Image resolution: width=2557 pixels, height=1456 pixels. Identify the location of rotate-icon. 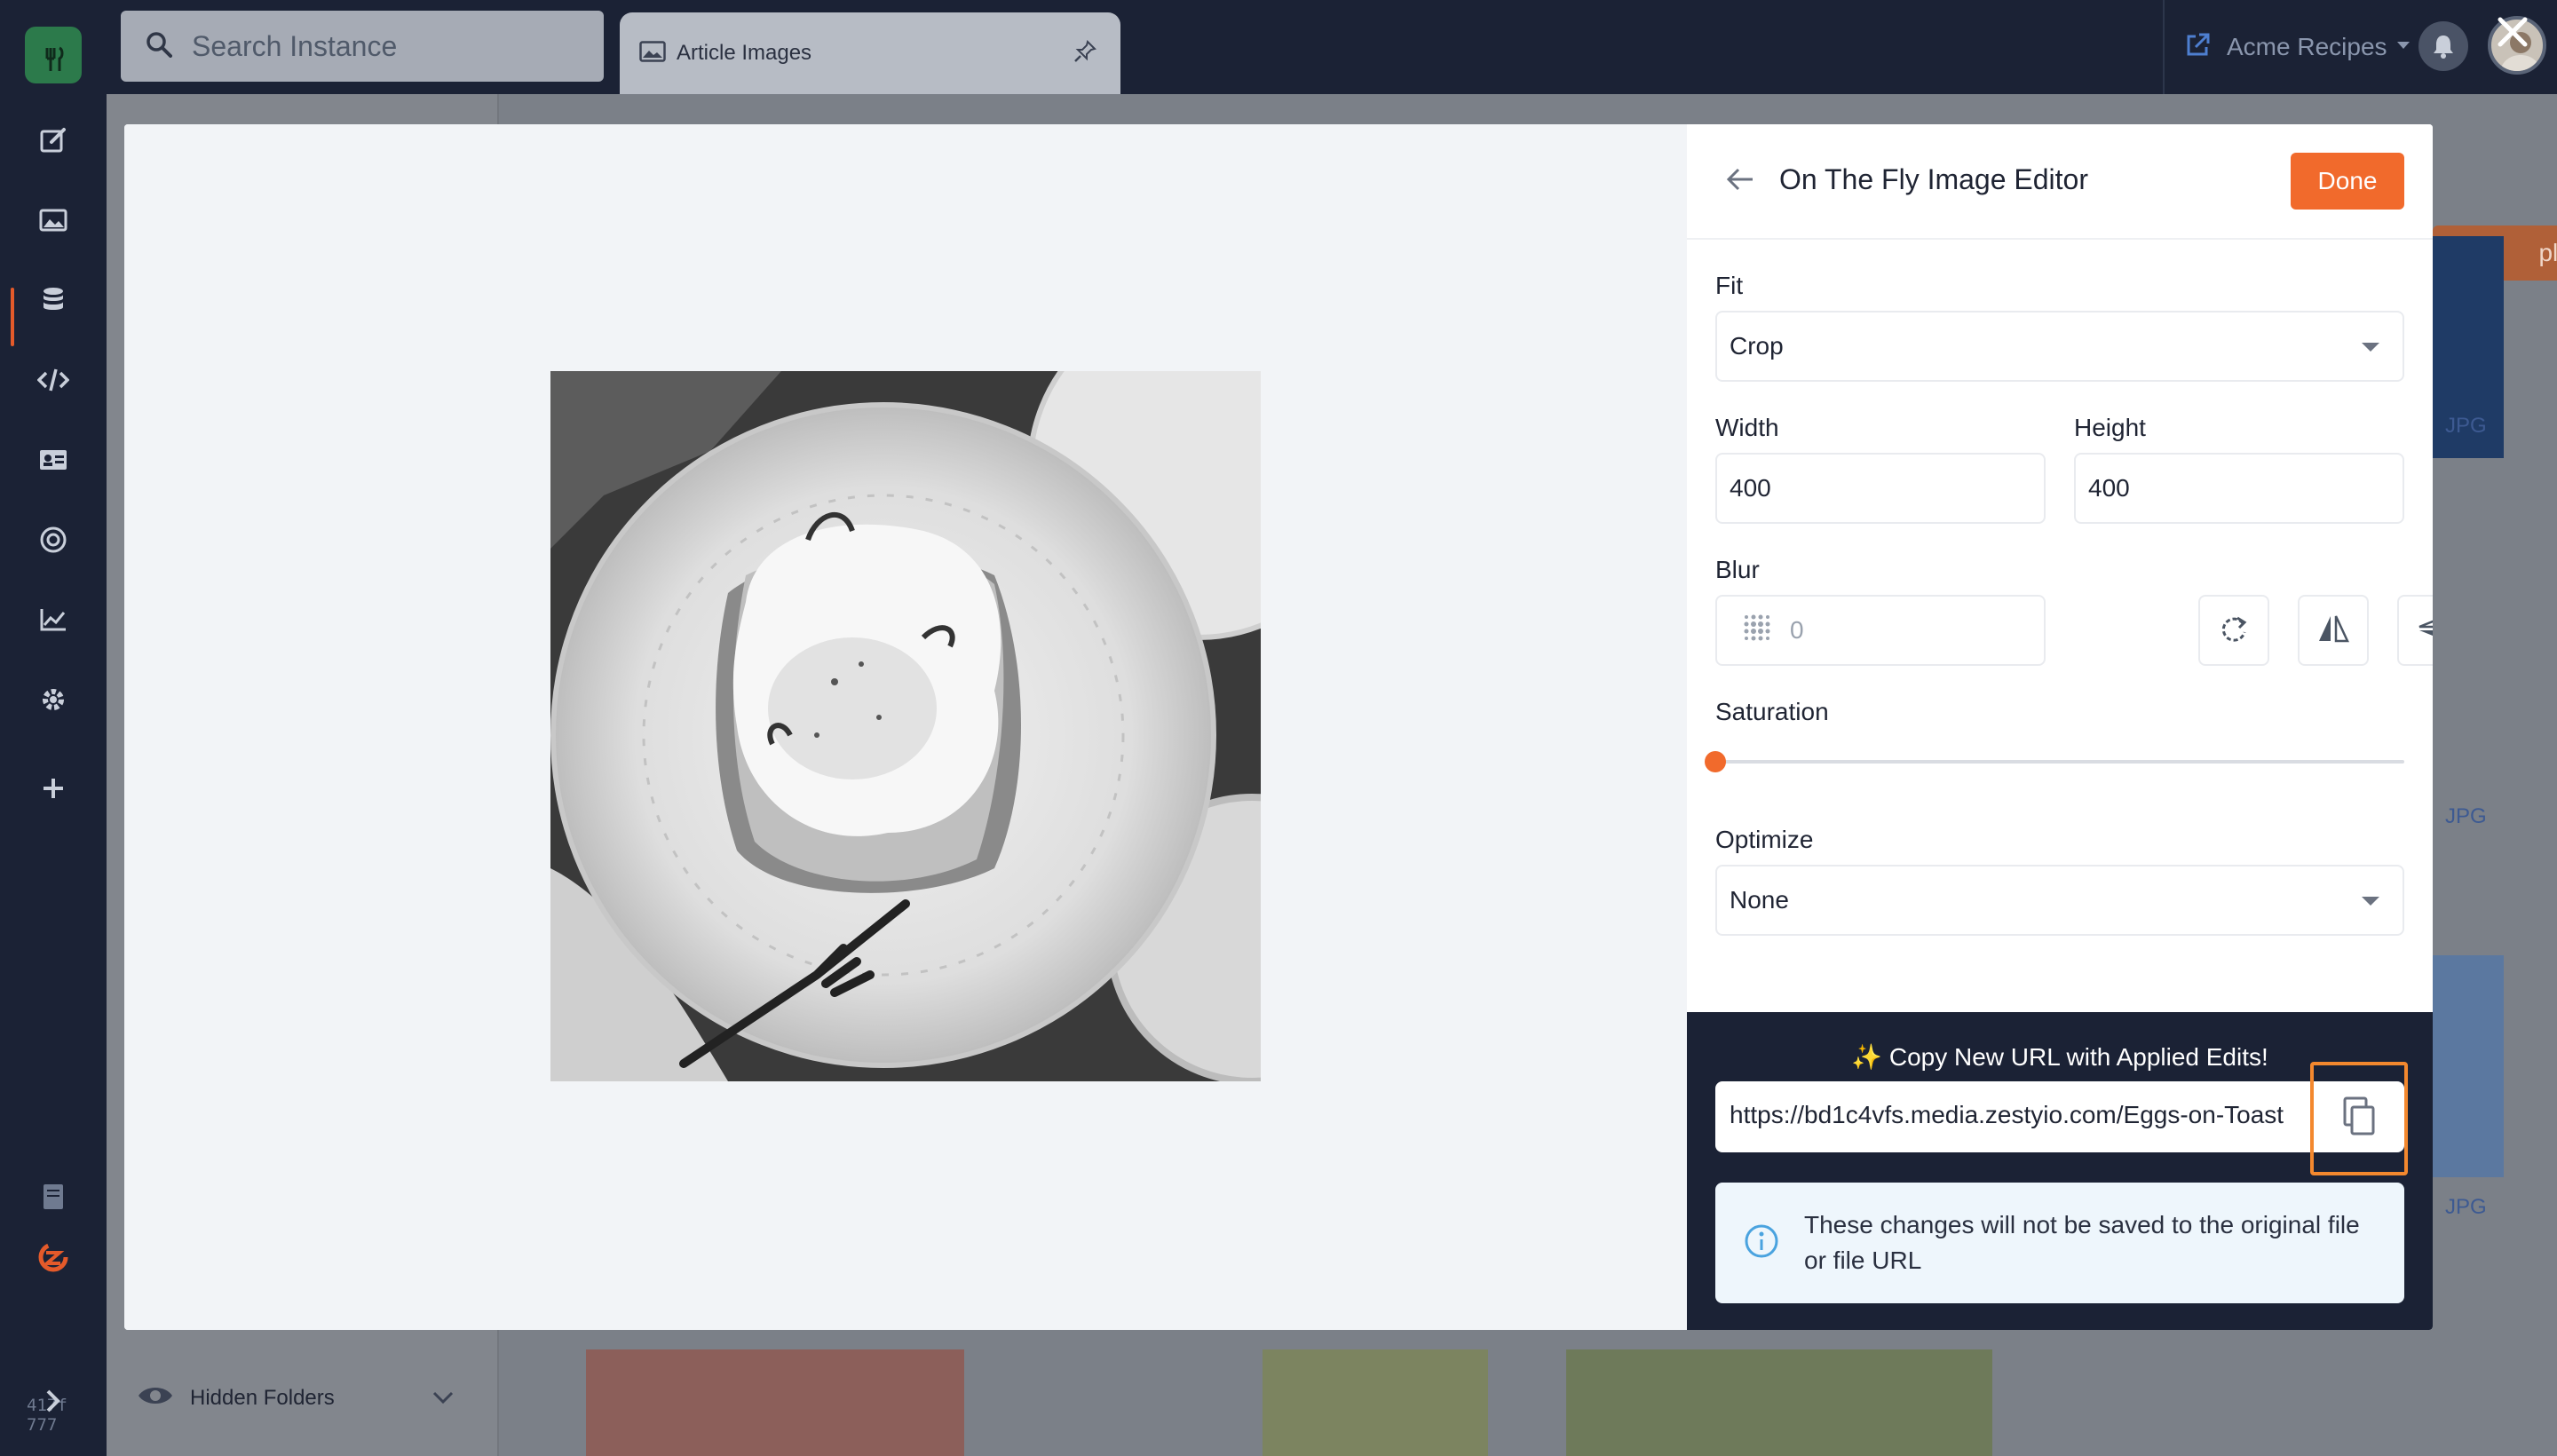
(2234, 631).